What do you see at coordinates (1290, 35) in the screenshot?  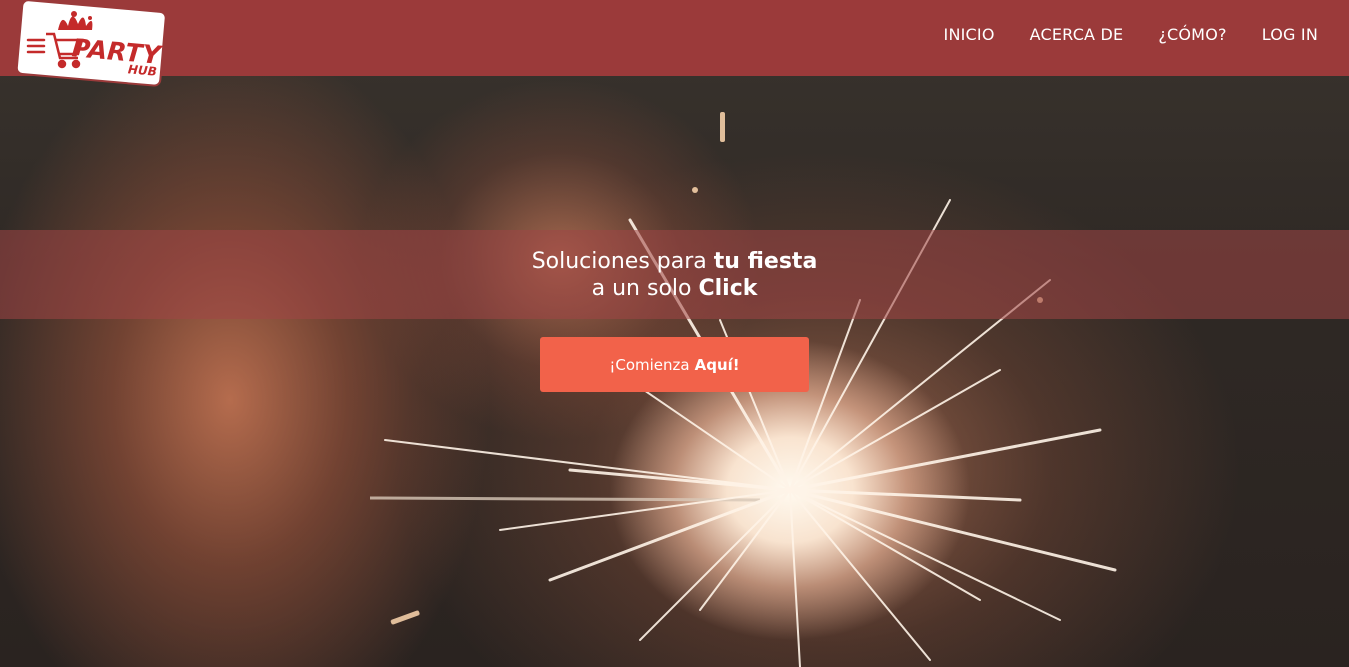 I see `nav-link-log-in: LOG IN` at bounding box center [1290, 35].